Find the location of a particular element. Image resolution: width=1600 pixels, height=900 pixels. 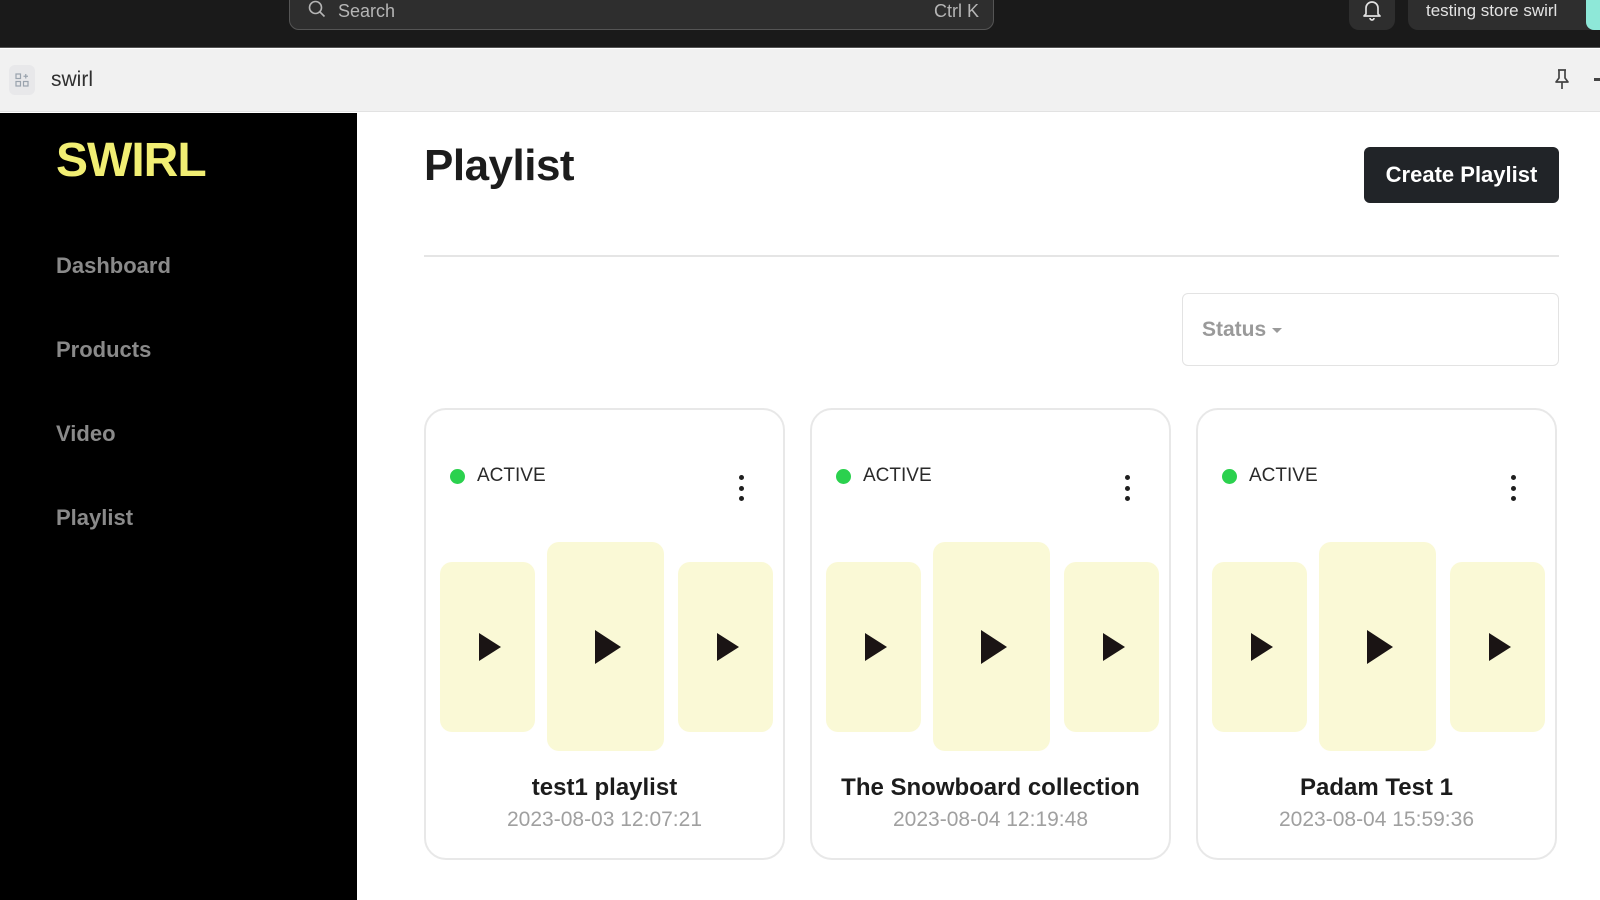

playlist-card: ACTIVE Padam Test 1 2023-08-04 15:59:36 is located at coordinates (1376, 634).